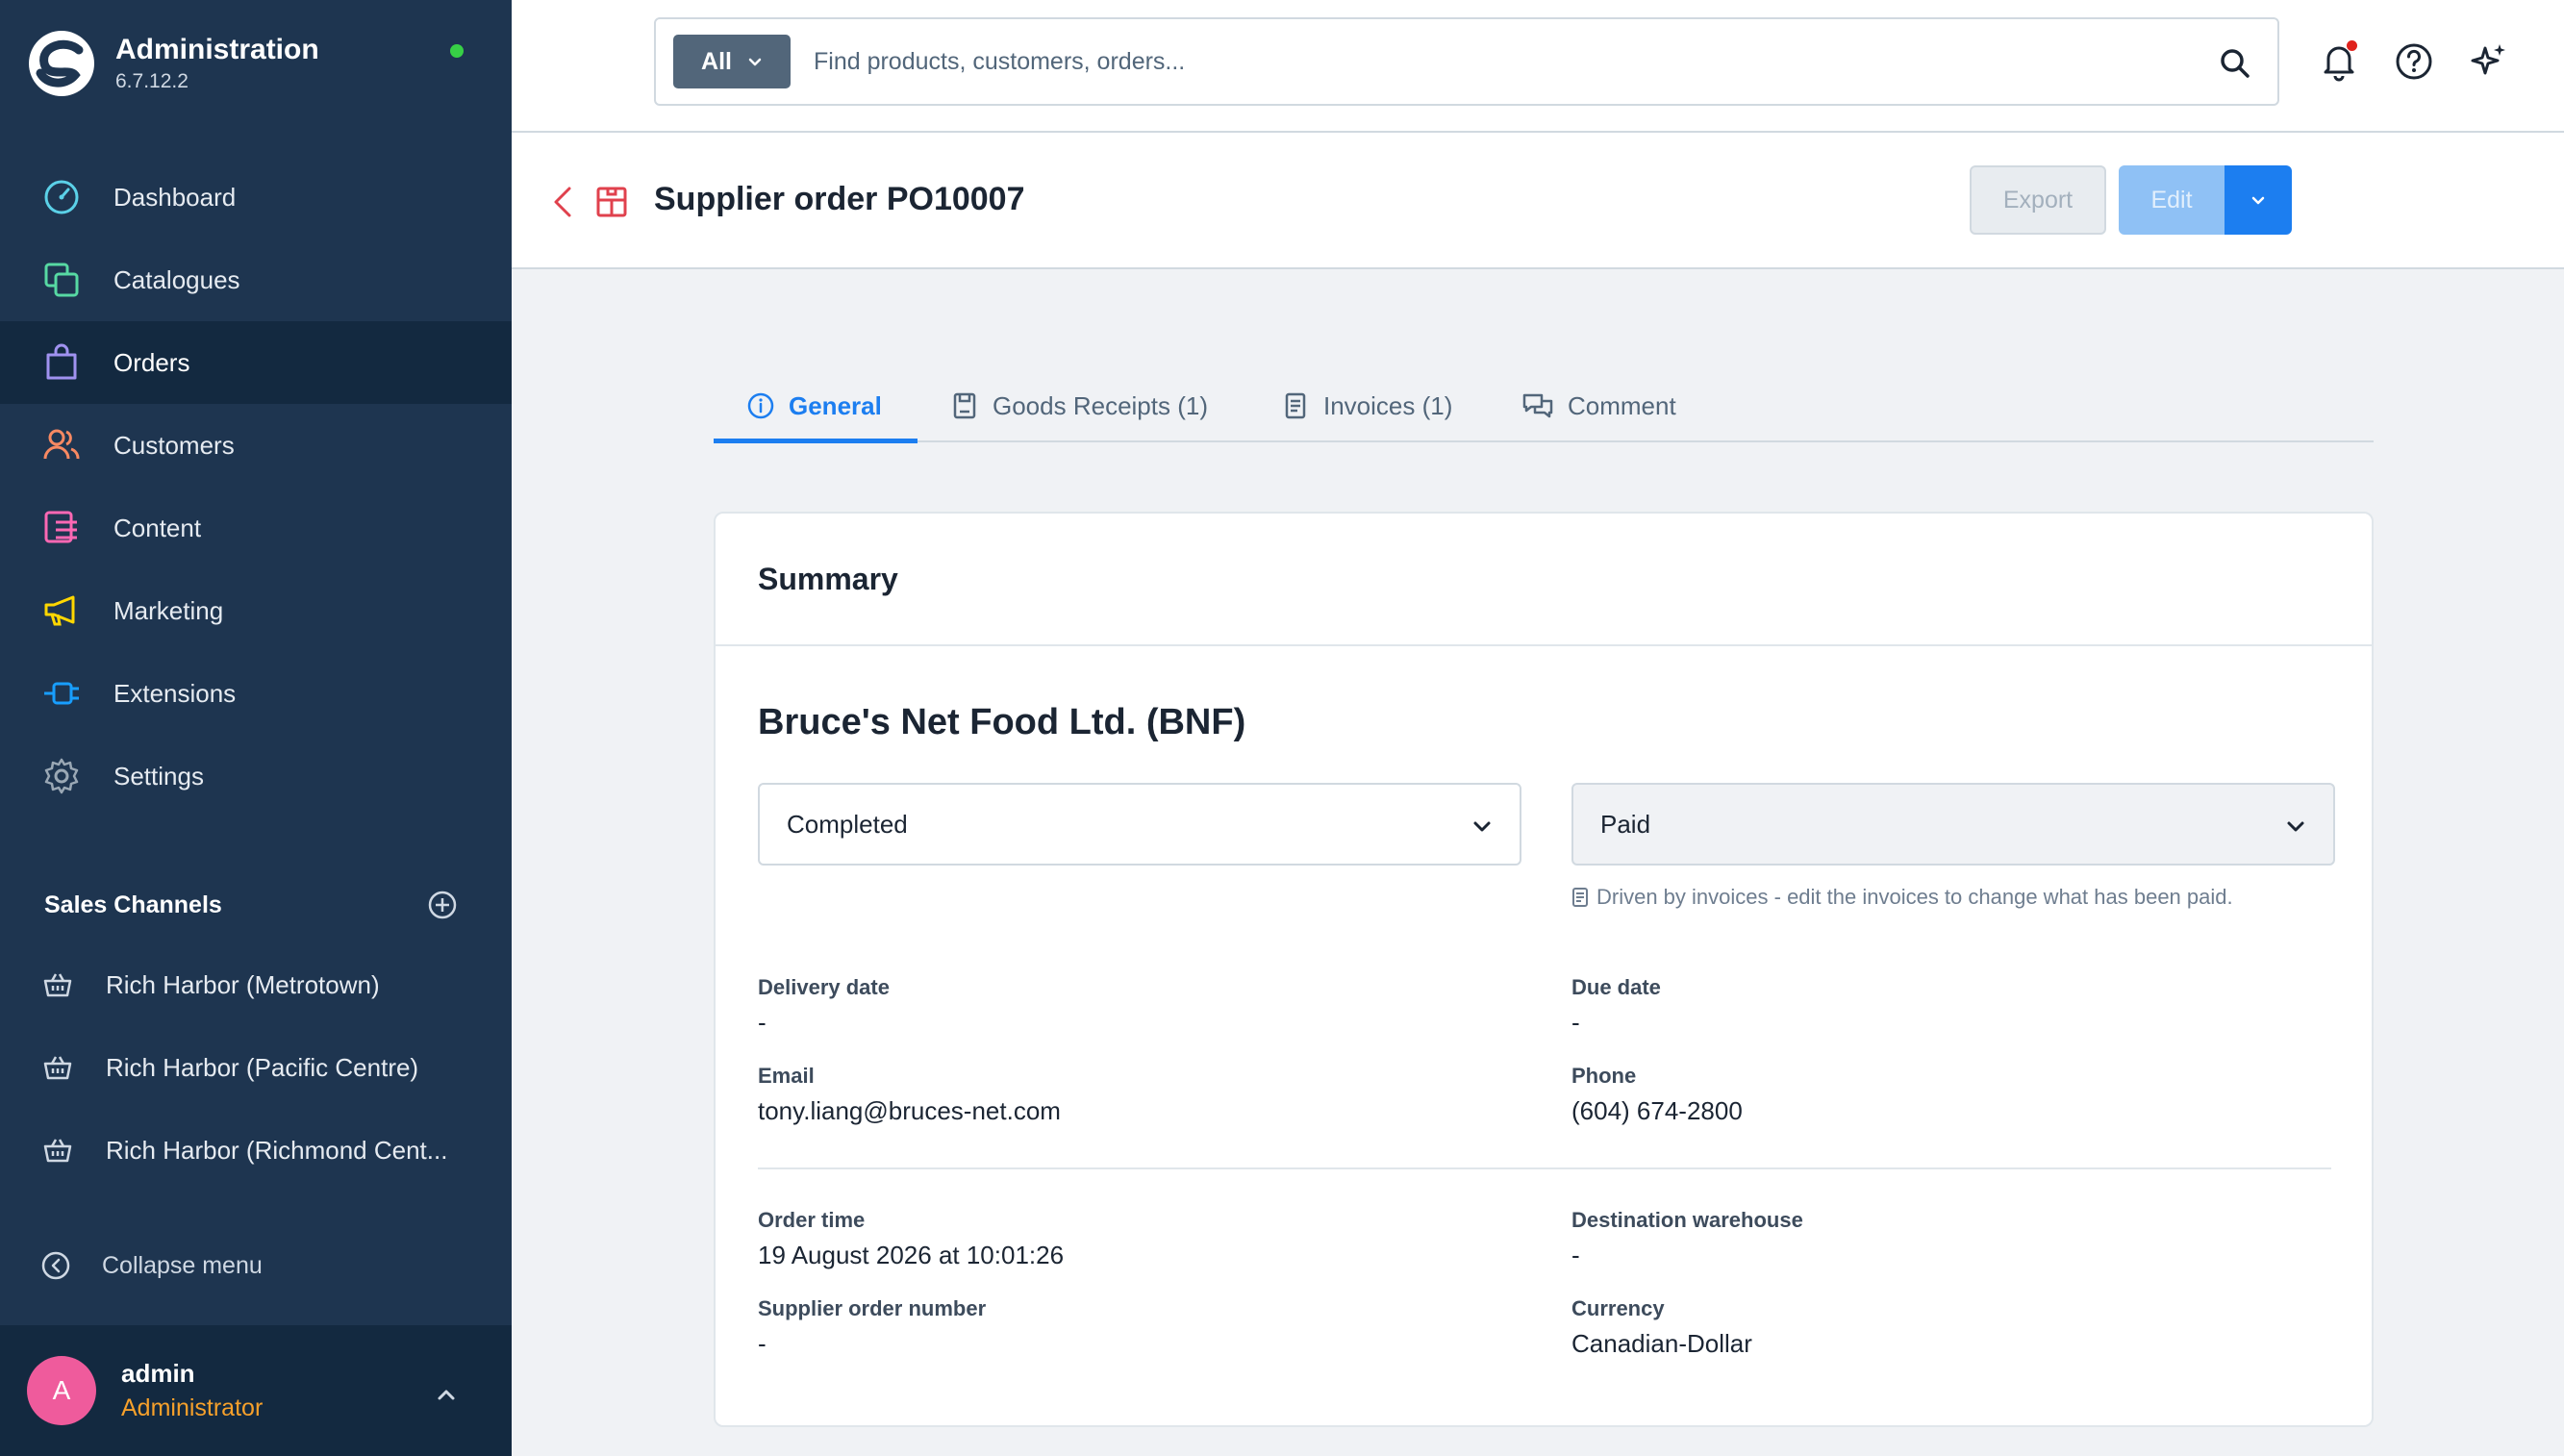 Image resolution: width=2564 pixels, height=1456 pixels. I want to click on order-status-value: Completed, so click(847, 824).